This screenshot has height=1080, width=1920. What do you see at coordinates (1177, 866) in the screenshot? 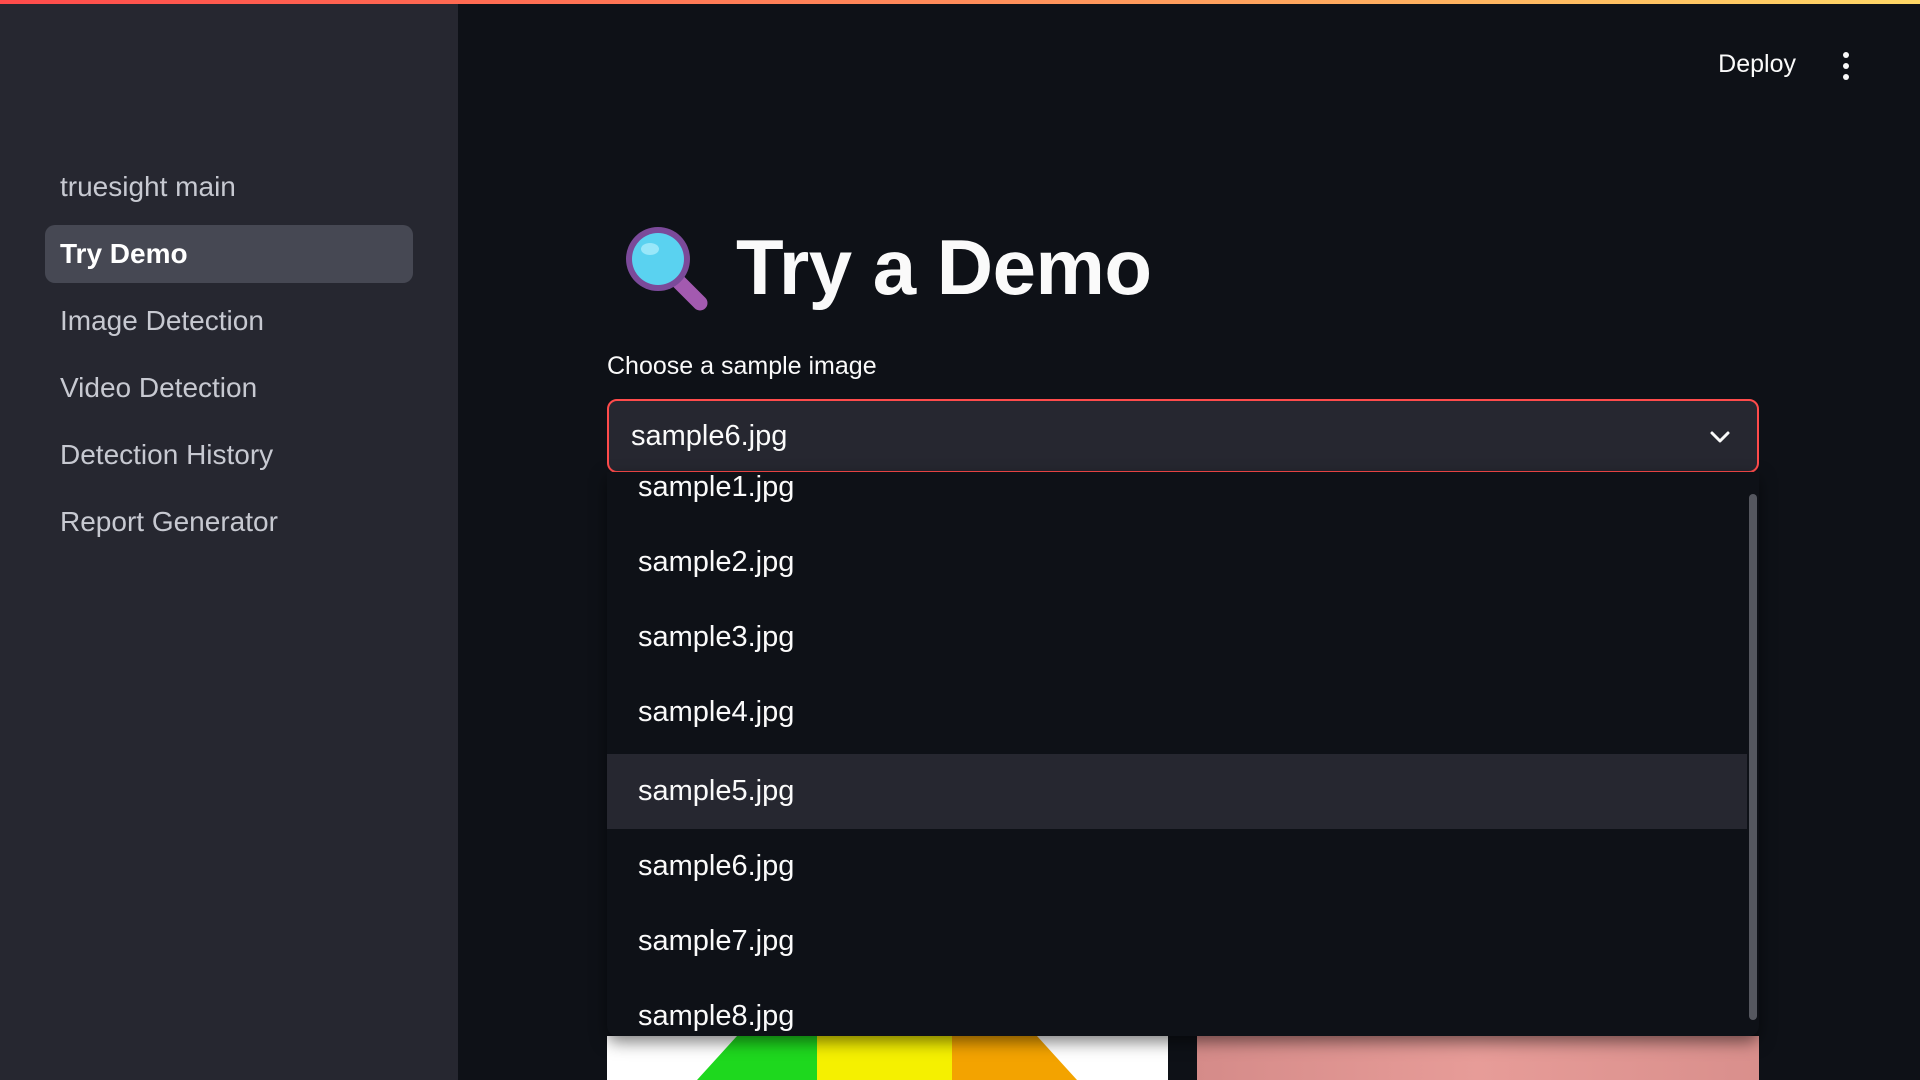
I see `dropdown-option: sample6.jpg` at bounding box center [1177, 866].